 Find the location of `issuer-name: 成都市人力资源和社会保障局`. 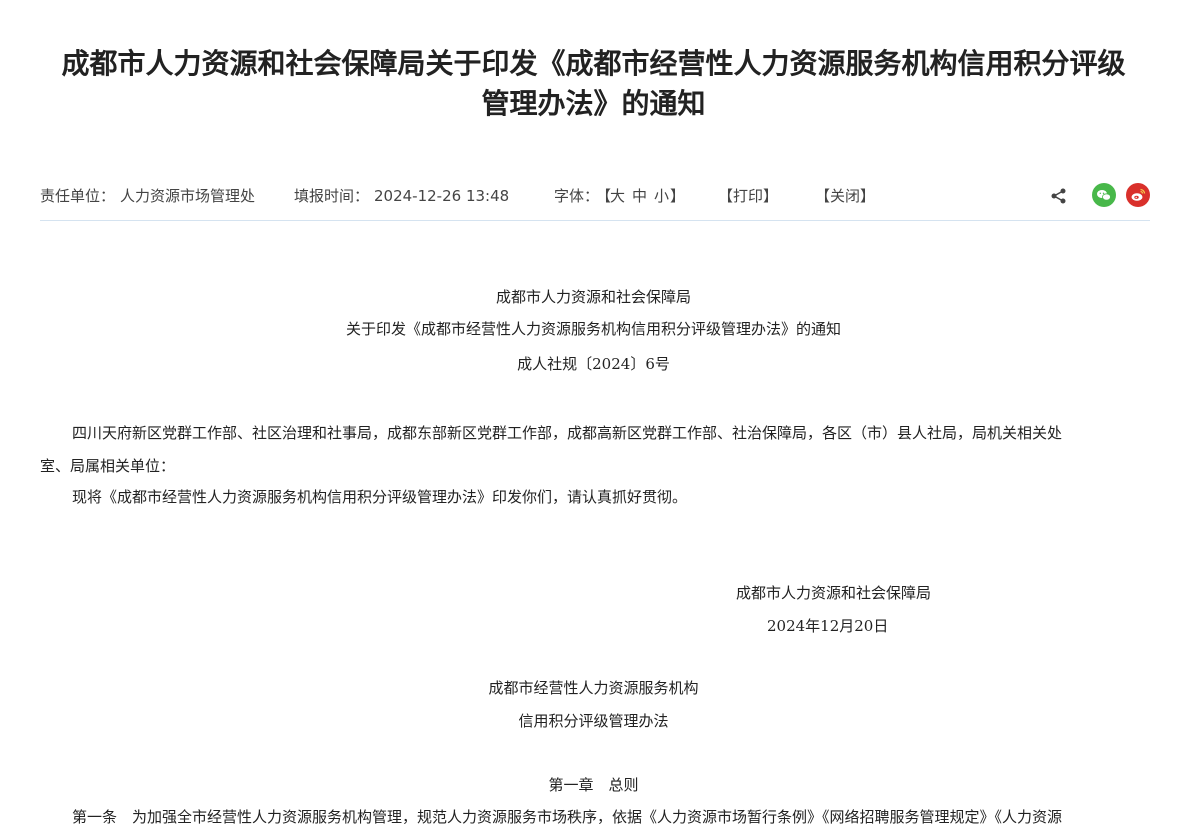

issuer-name: 成都市人力资源和社会保障局 is located at coordinates (593, 297).